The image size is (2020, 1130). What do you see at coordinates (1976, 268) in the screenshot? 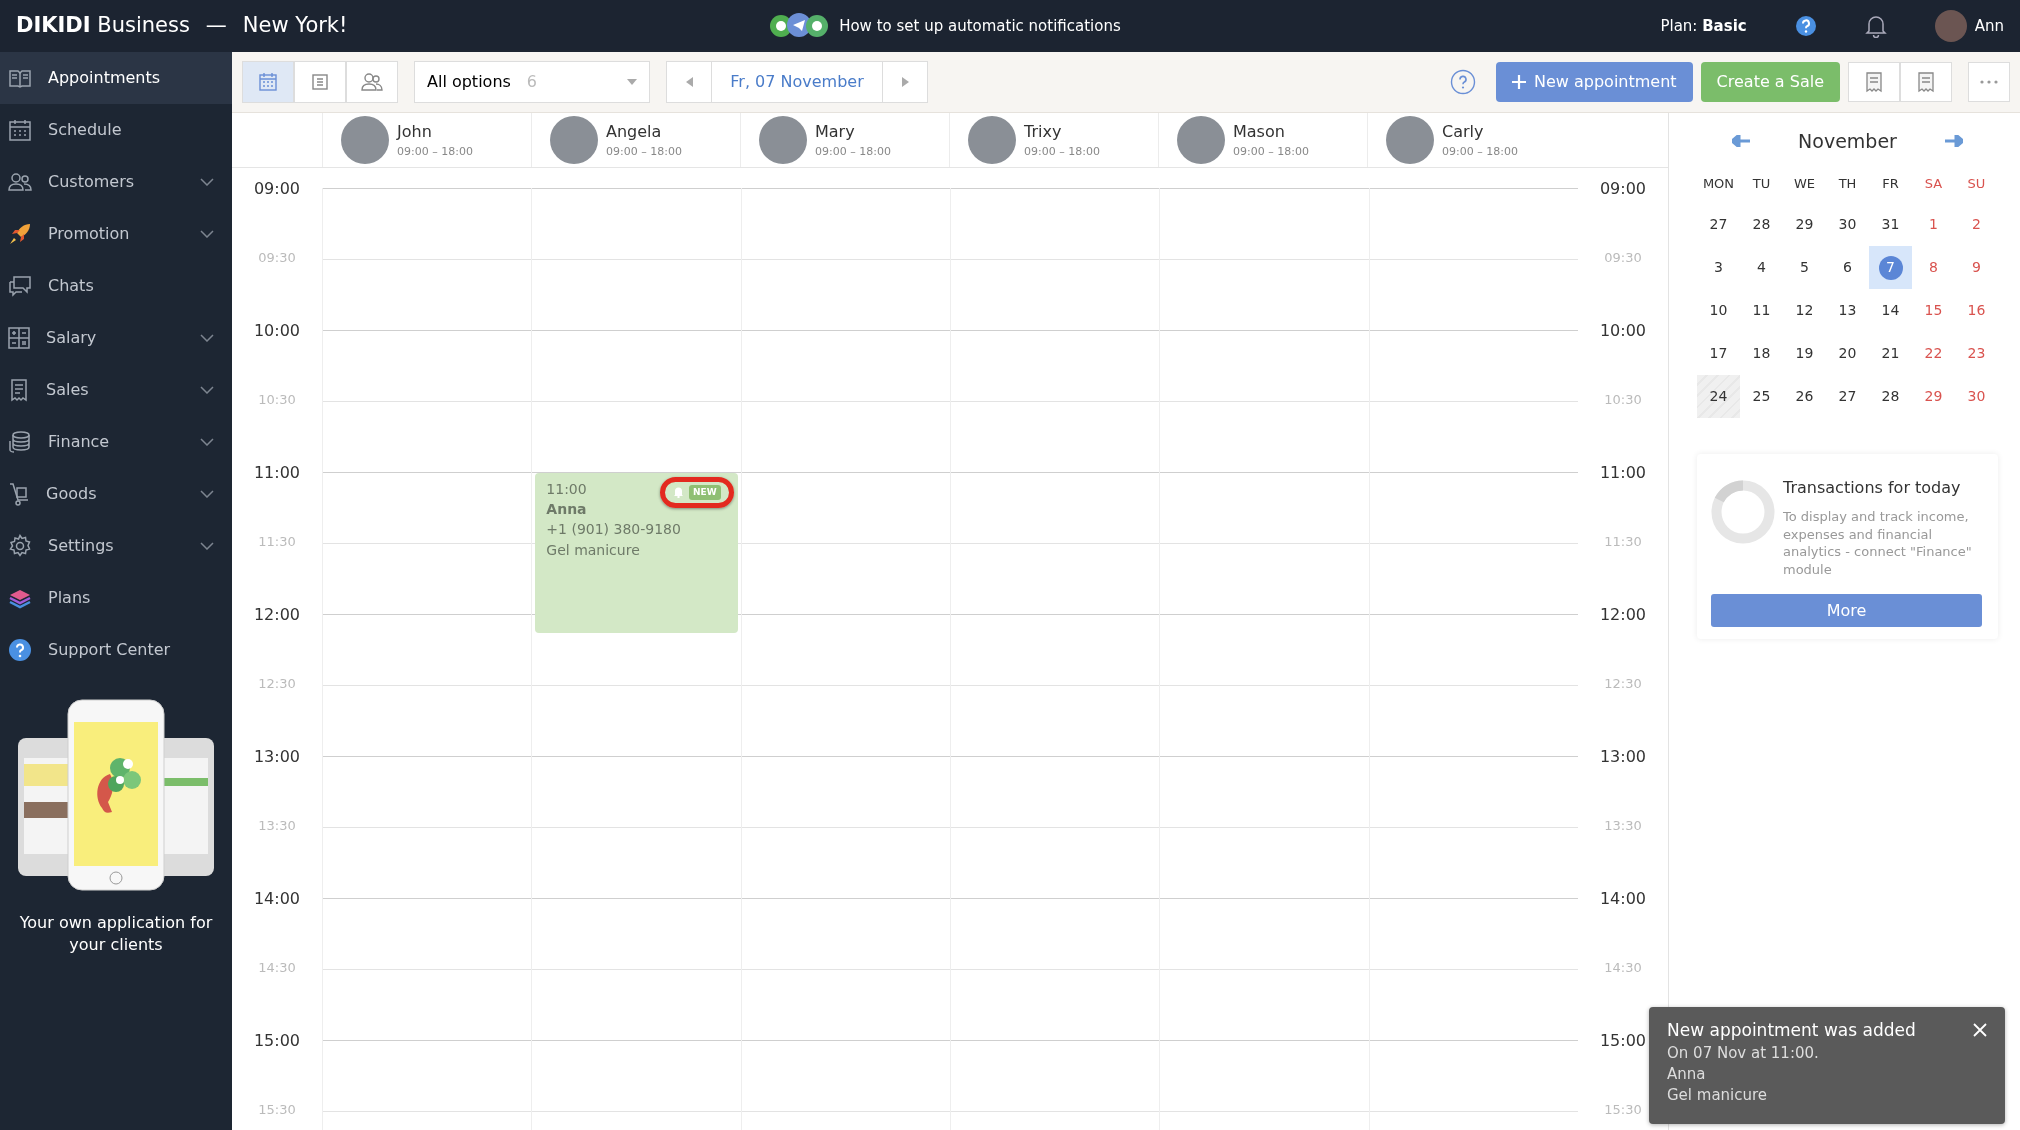
I see `calendar-day: 9` at bounding box center [1976, 268].